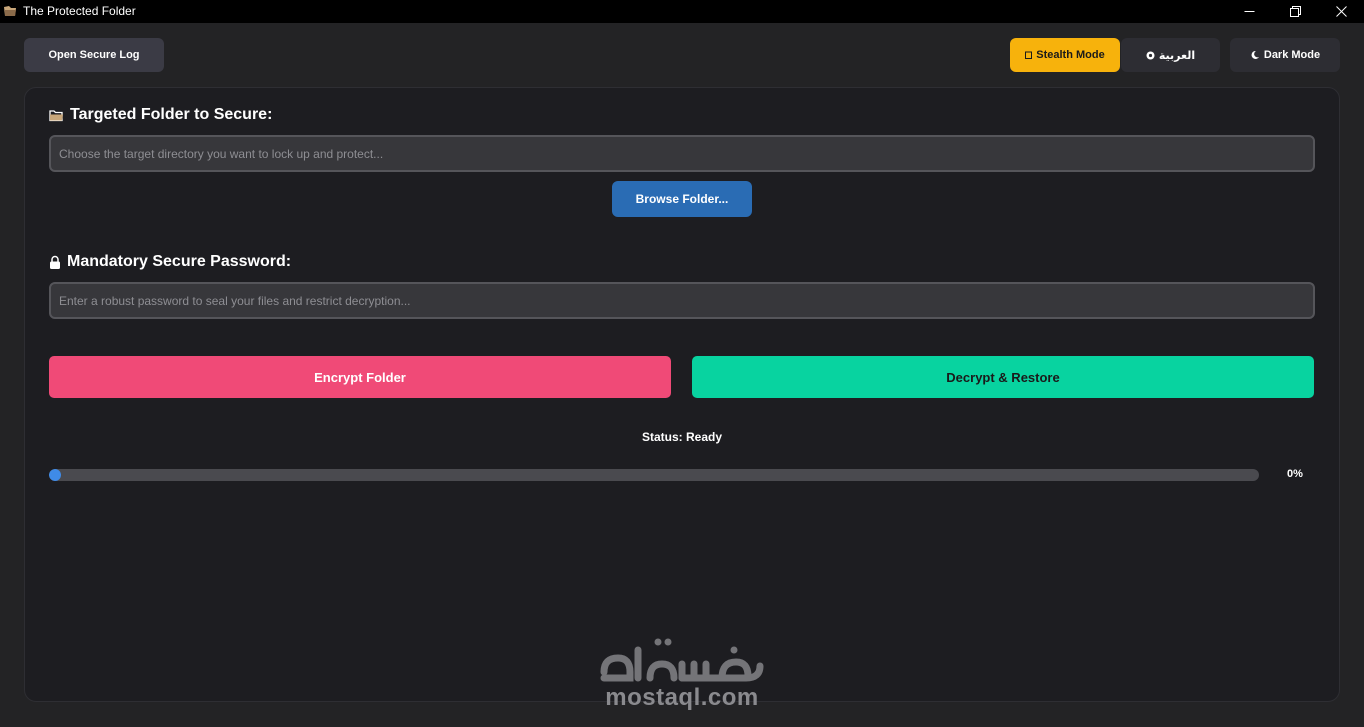 The height and width of the screenshot is (727, 1364). What do you see at coordinates (1070, 55) in the screenshot?
I see `stealth-mode-label: Stealth Mode` at bounding box center [1070, 55].